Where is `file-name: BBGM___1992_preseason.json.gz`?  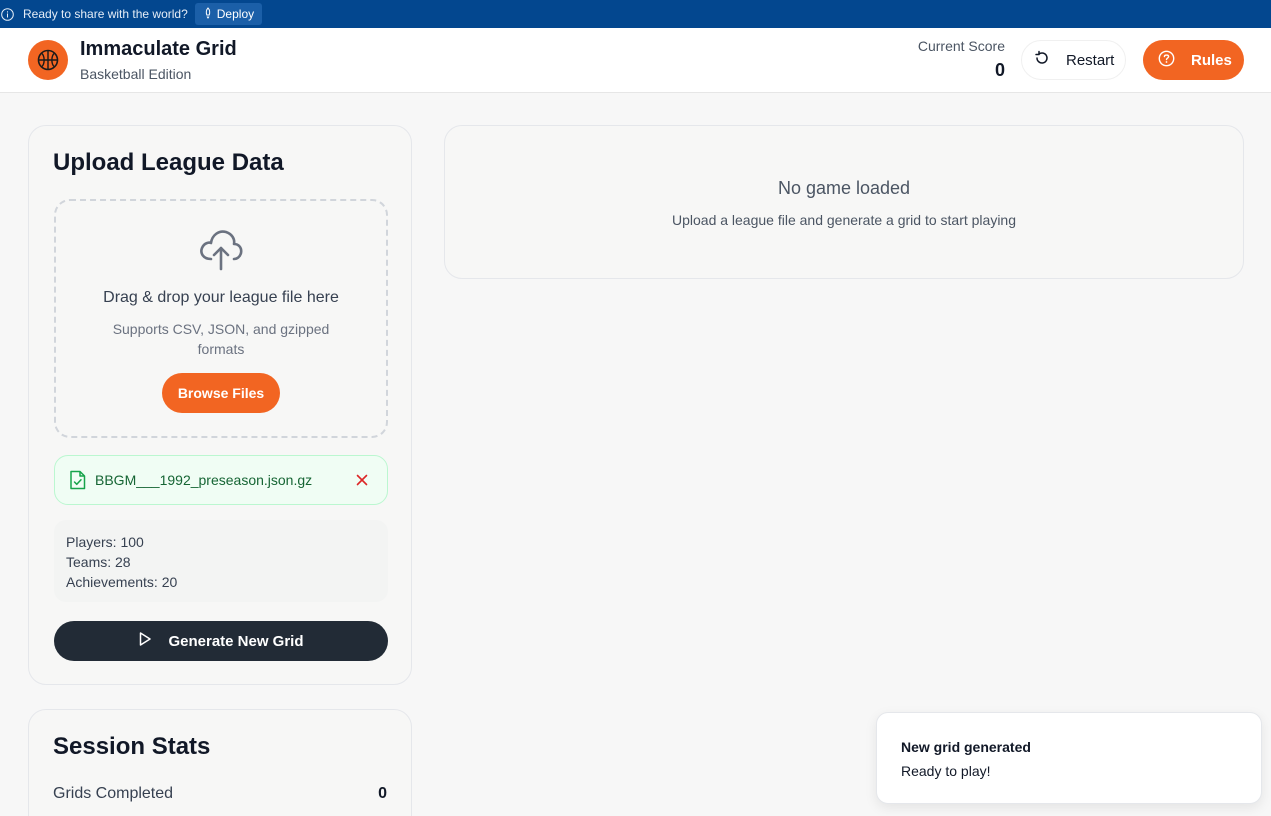 file-name: BBGM___1992_preseason.json.gz is located at coordinates (204, 480).